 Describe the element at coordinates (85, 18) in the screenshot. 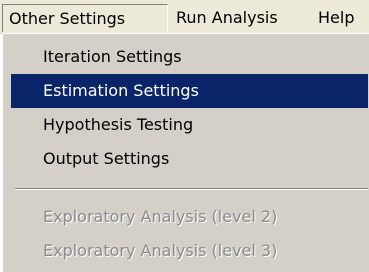

I see `menu-other-settings: Other Settings` at that location.